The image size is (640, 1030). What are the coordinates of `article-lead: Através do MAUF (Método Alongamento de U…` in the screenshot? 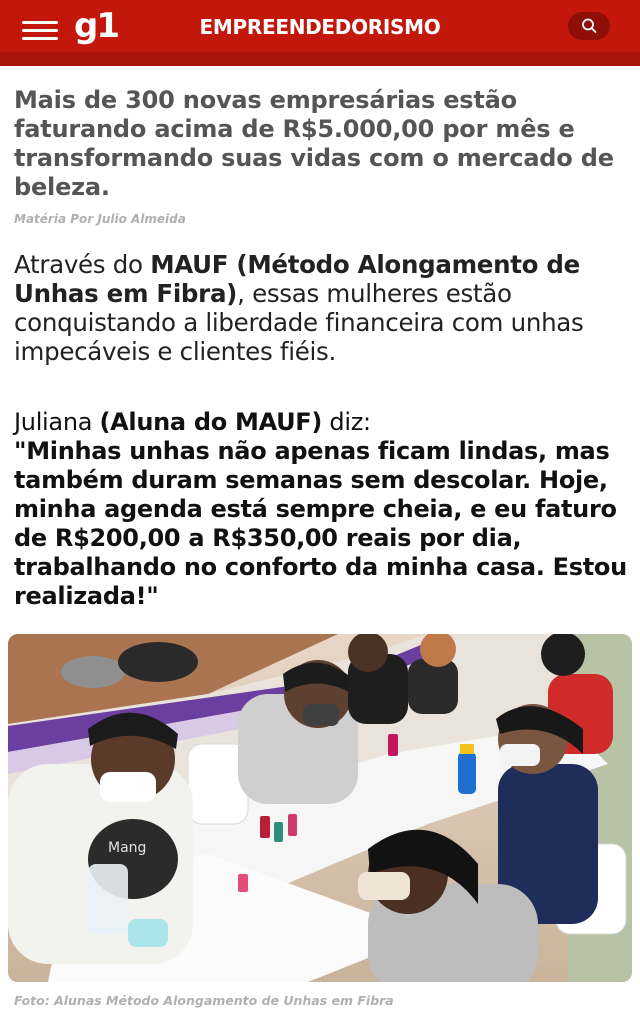 It's located at (321, 308).